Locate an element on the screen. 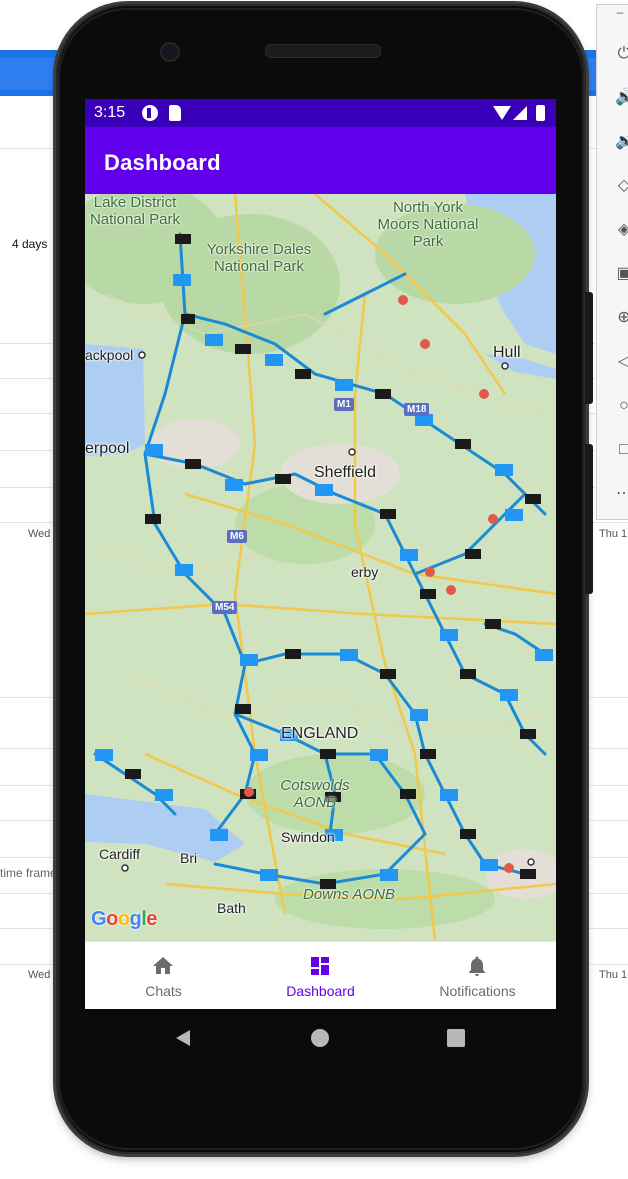 This screenshot has width=628, height=1179. battery-icon is located at coordinates (540, 113).